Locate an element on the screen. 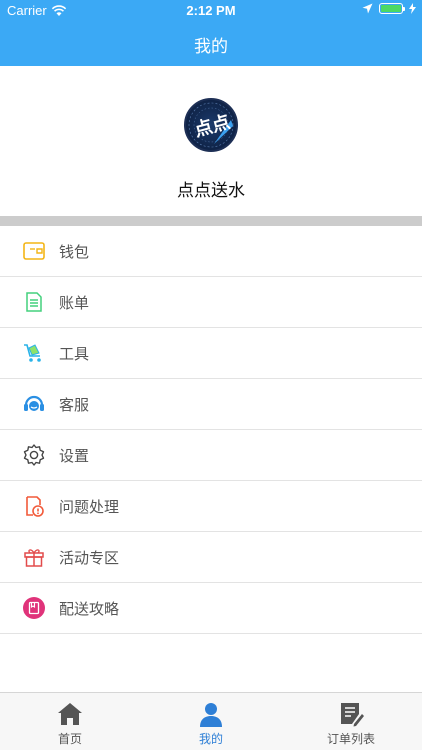 Image resolution: width=422 pixels, height=750 pixels. tab-home: 首页 is located at coordinates (70, 721).